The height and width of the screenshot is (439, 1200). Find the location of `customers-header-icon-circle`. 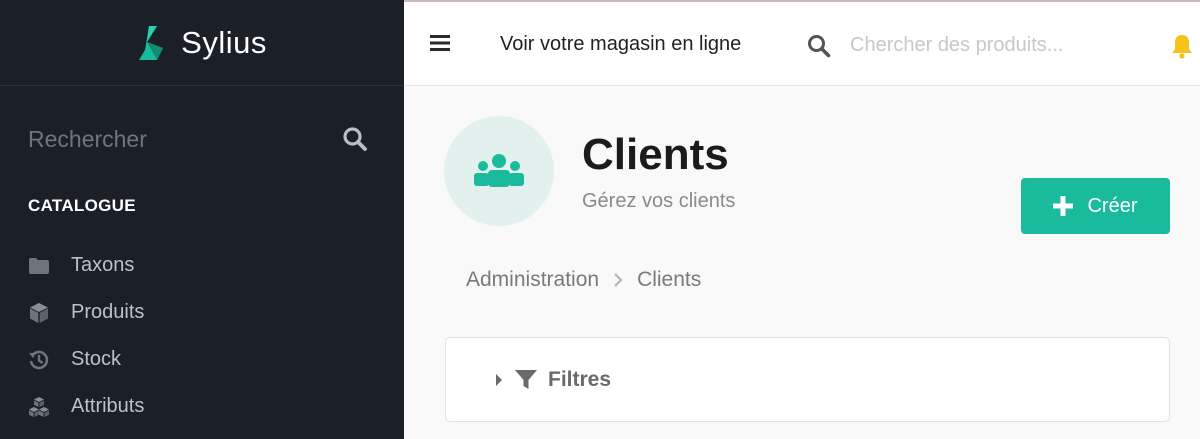

customers-header-icon-circle is located at coordinates (499, 171).